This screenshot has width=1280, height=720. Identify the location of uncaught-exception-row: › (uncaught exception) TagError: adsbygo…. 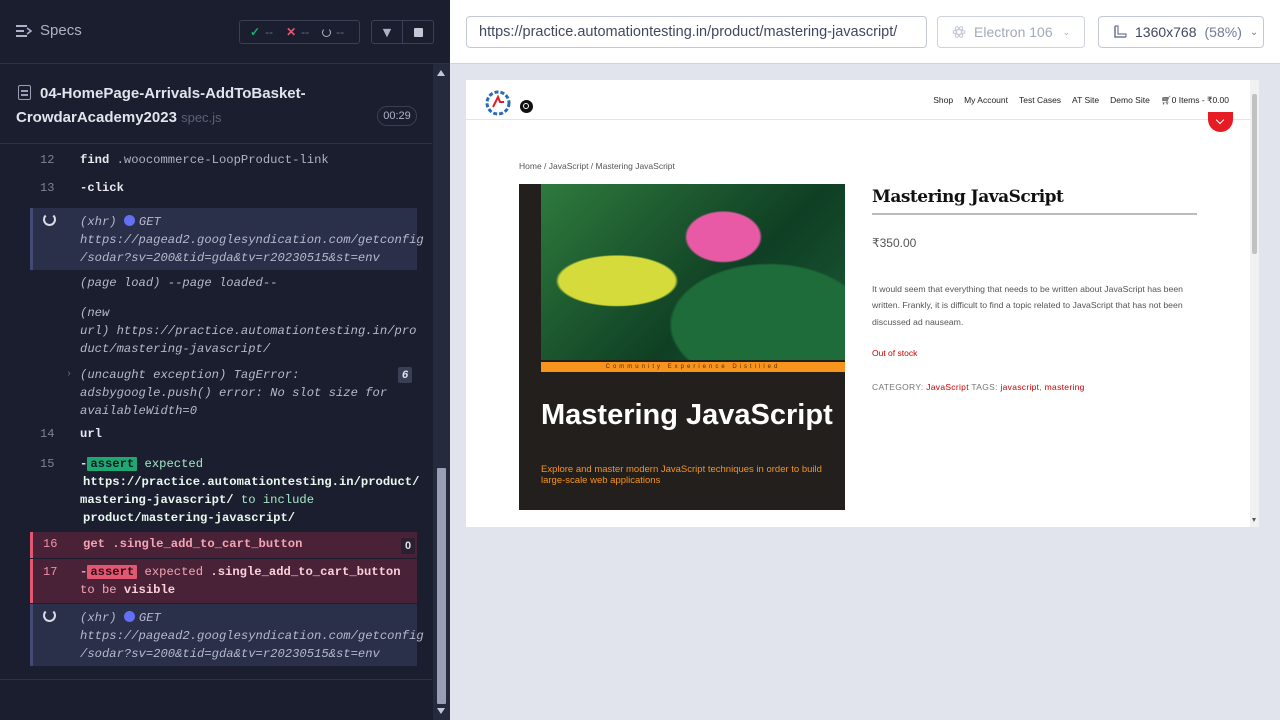
(223, 394).